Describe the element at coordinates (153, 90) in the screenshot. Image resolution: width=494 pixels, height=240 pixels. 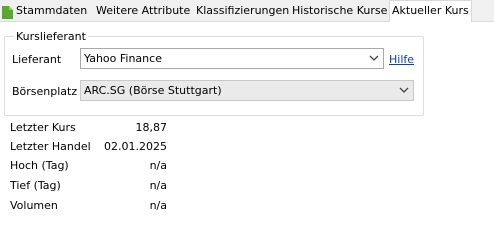
I see `boersenplatz-value: ARC.SG (Börse Stuttgart)` at that location.